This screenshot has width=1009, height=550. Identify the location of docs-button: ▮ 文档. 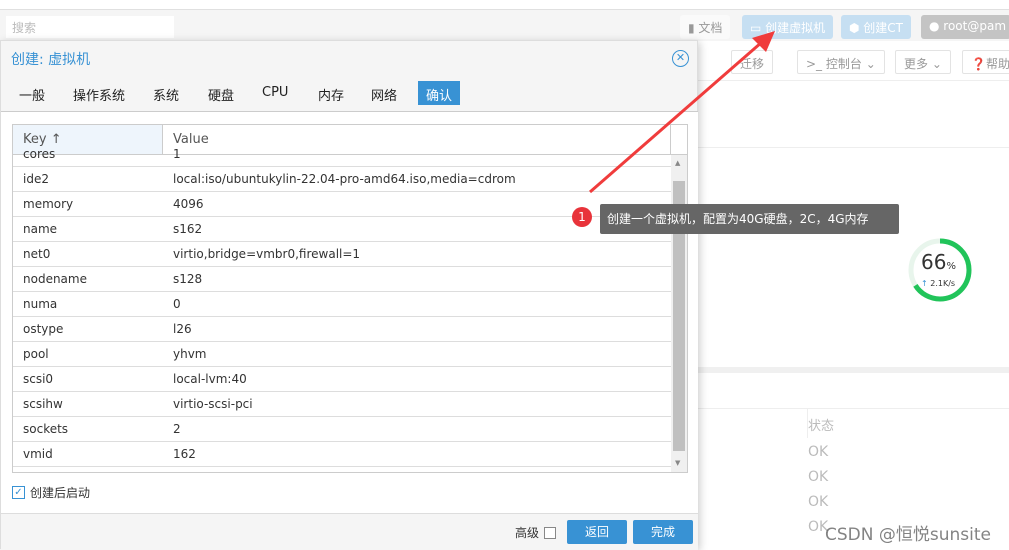
(705, 27).